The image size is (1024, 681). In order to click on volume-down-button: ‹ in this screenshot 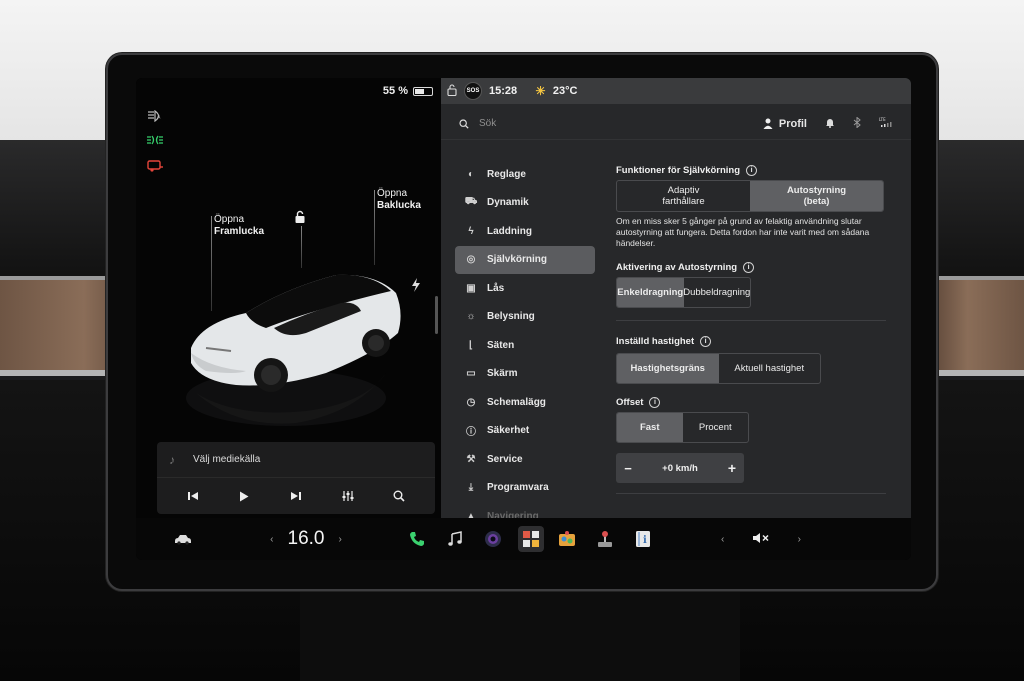, I will do `click(722, 539)`.